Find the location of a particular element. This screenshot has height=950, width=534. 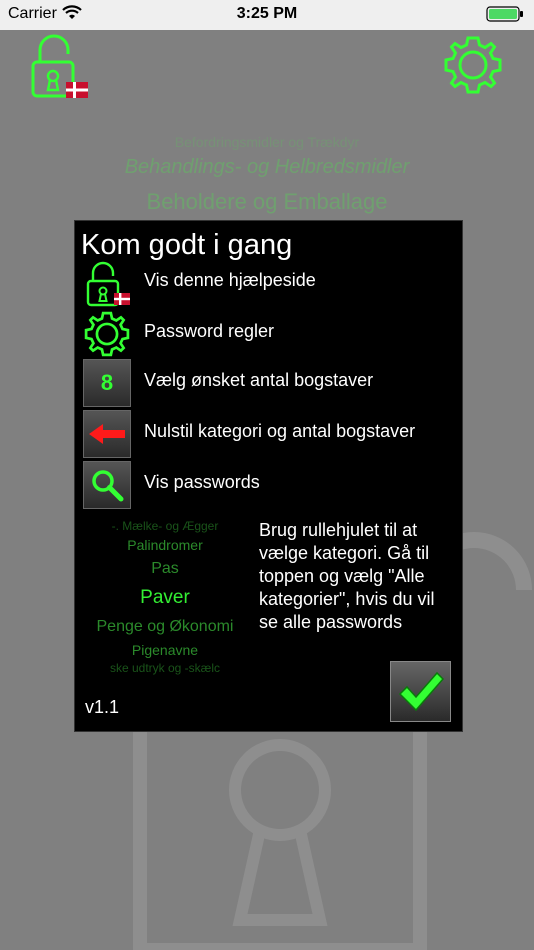

help-row-letter-count: 8 Vælg ønsket antal bogstaver is located at coordinates (268, 383).